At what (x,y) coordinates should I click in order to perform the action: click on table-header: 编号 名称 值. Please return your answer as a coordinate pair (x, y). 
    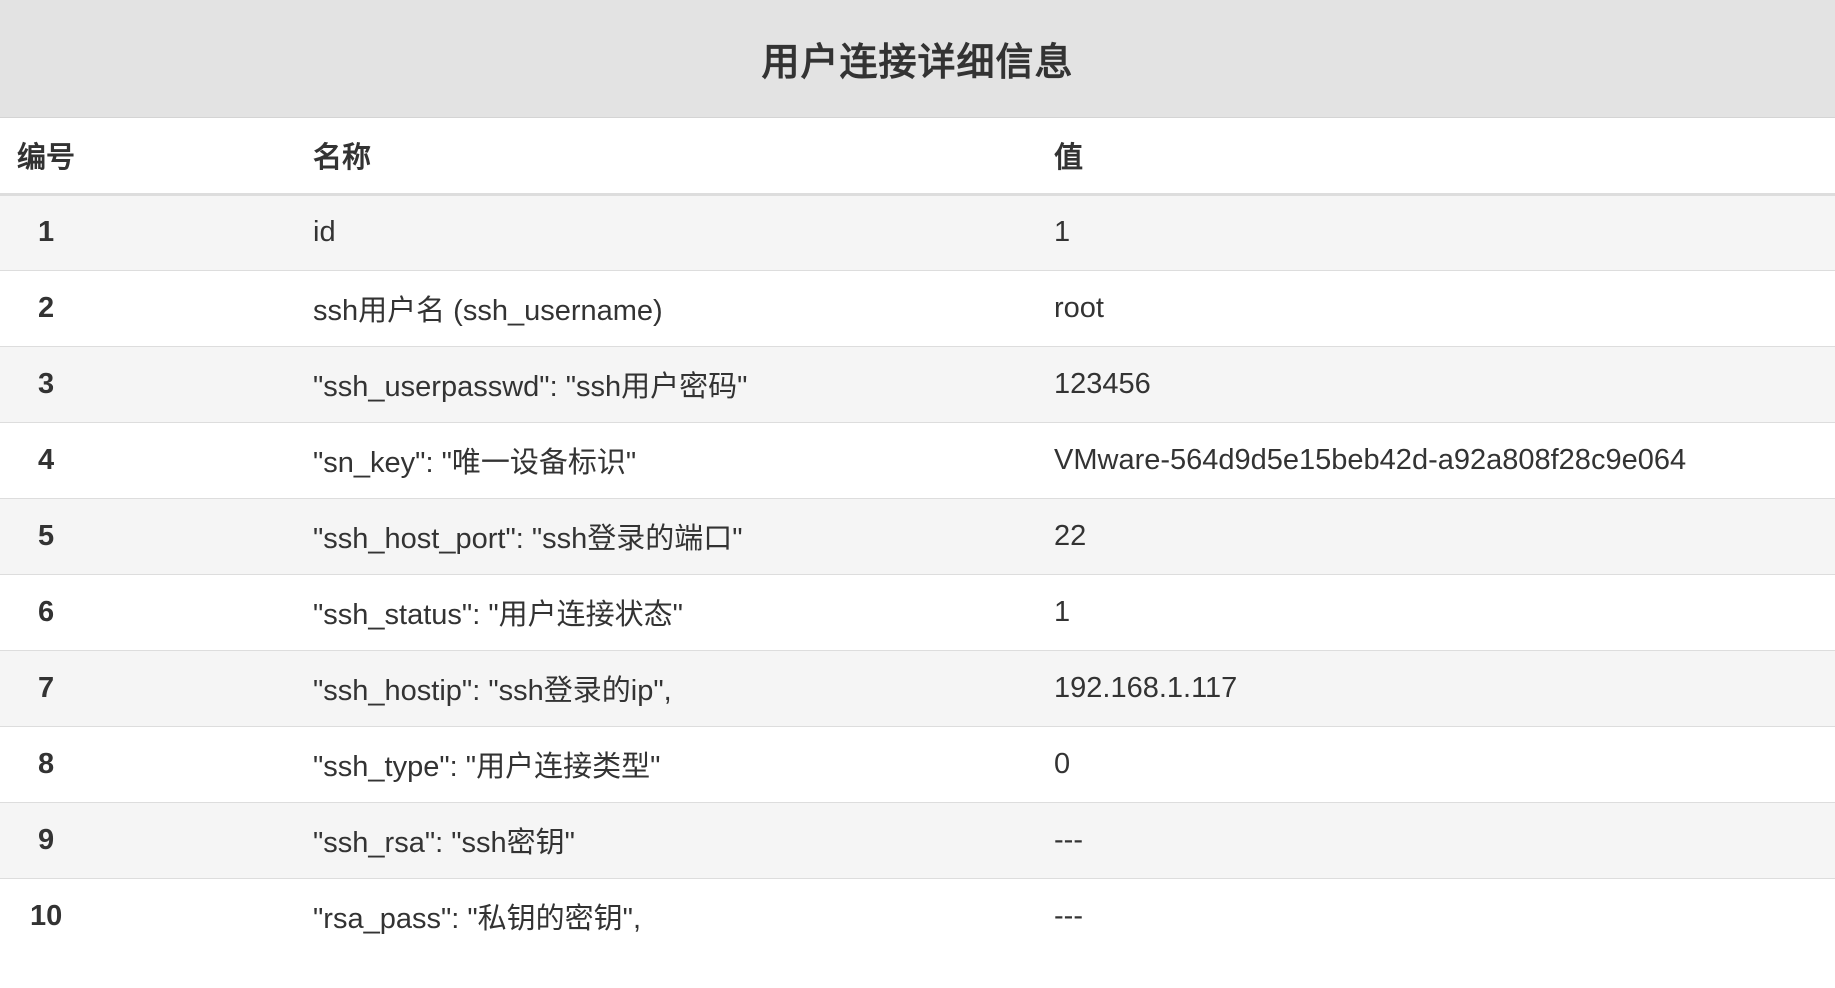
    Looking at the image, I should click on (917, 157).